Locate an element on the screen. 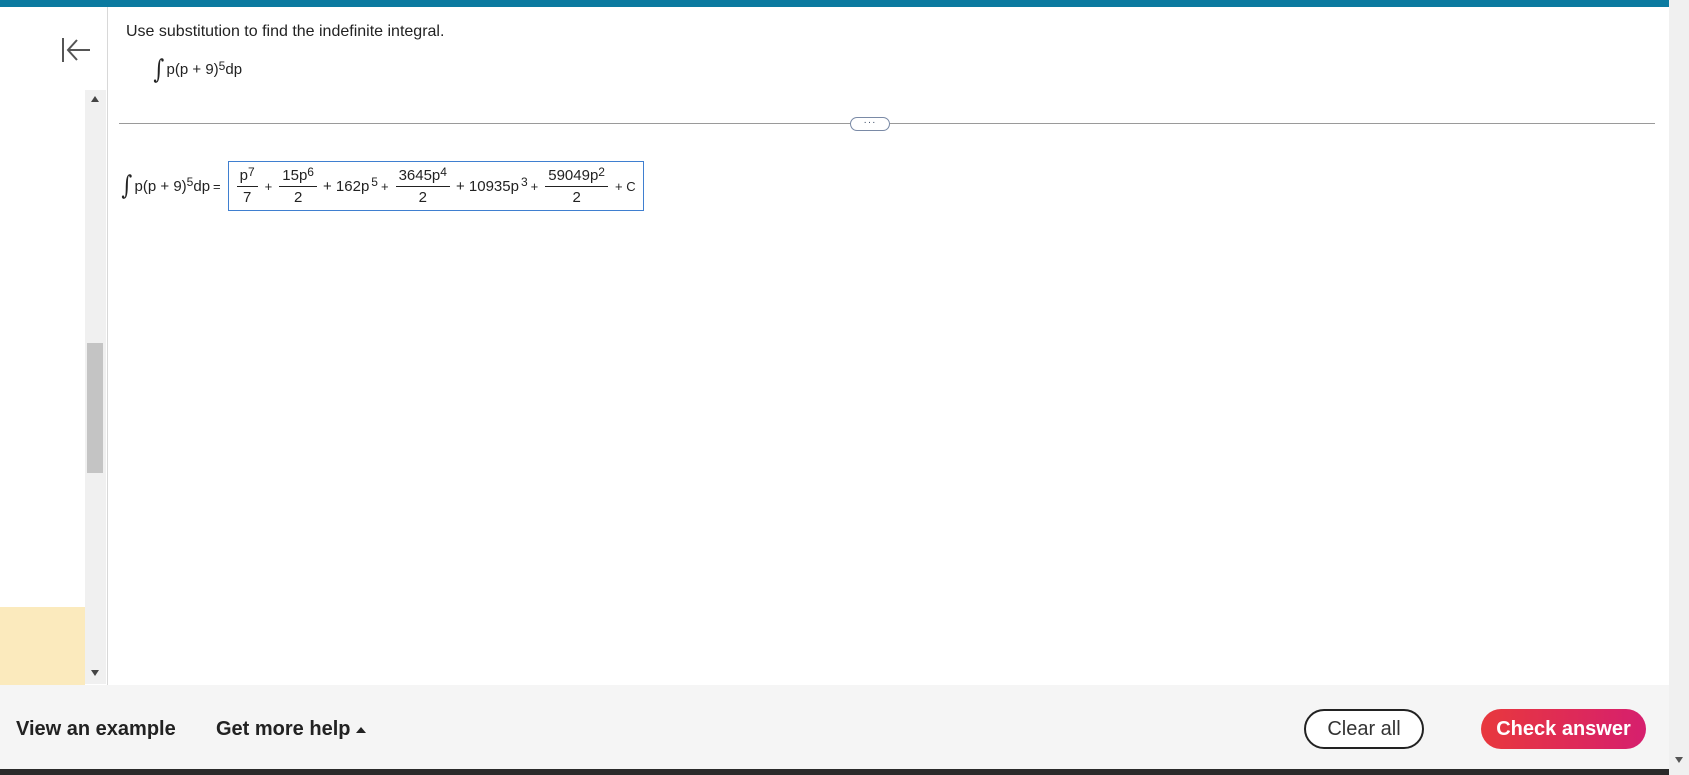 The image size is (1689, 775). answer-lhs-integrand: p(p + 9) is located at coordinates (160, 186).